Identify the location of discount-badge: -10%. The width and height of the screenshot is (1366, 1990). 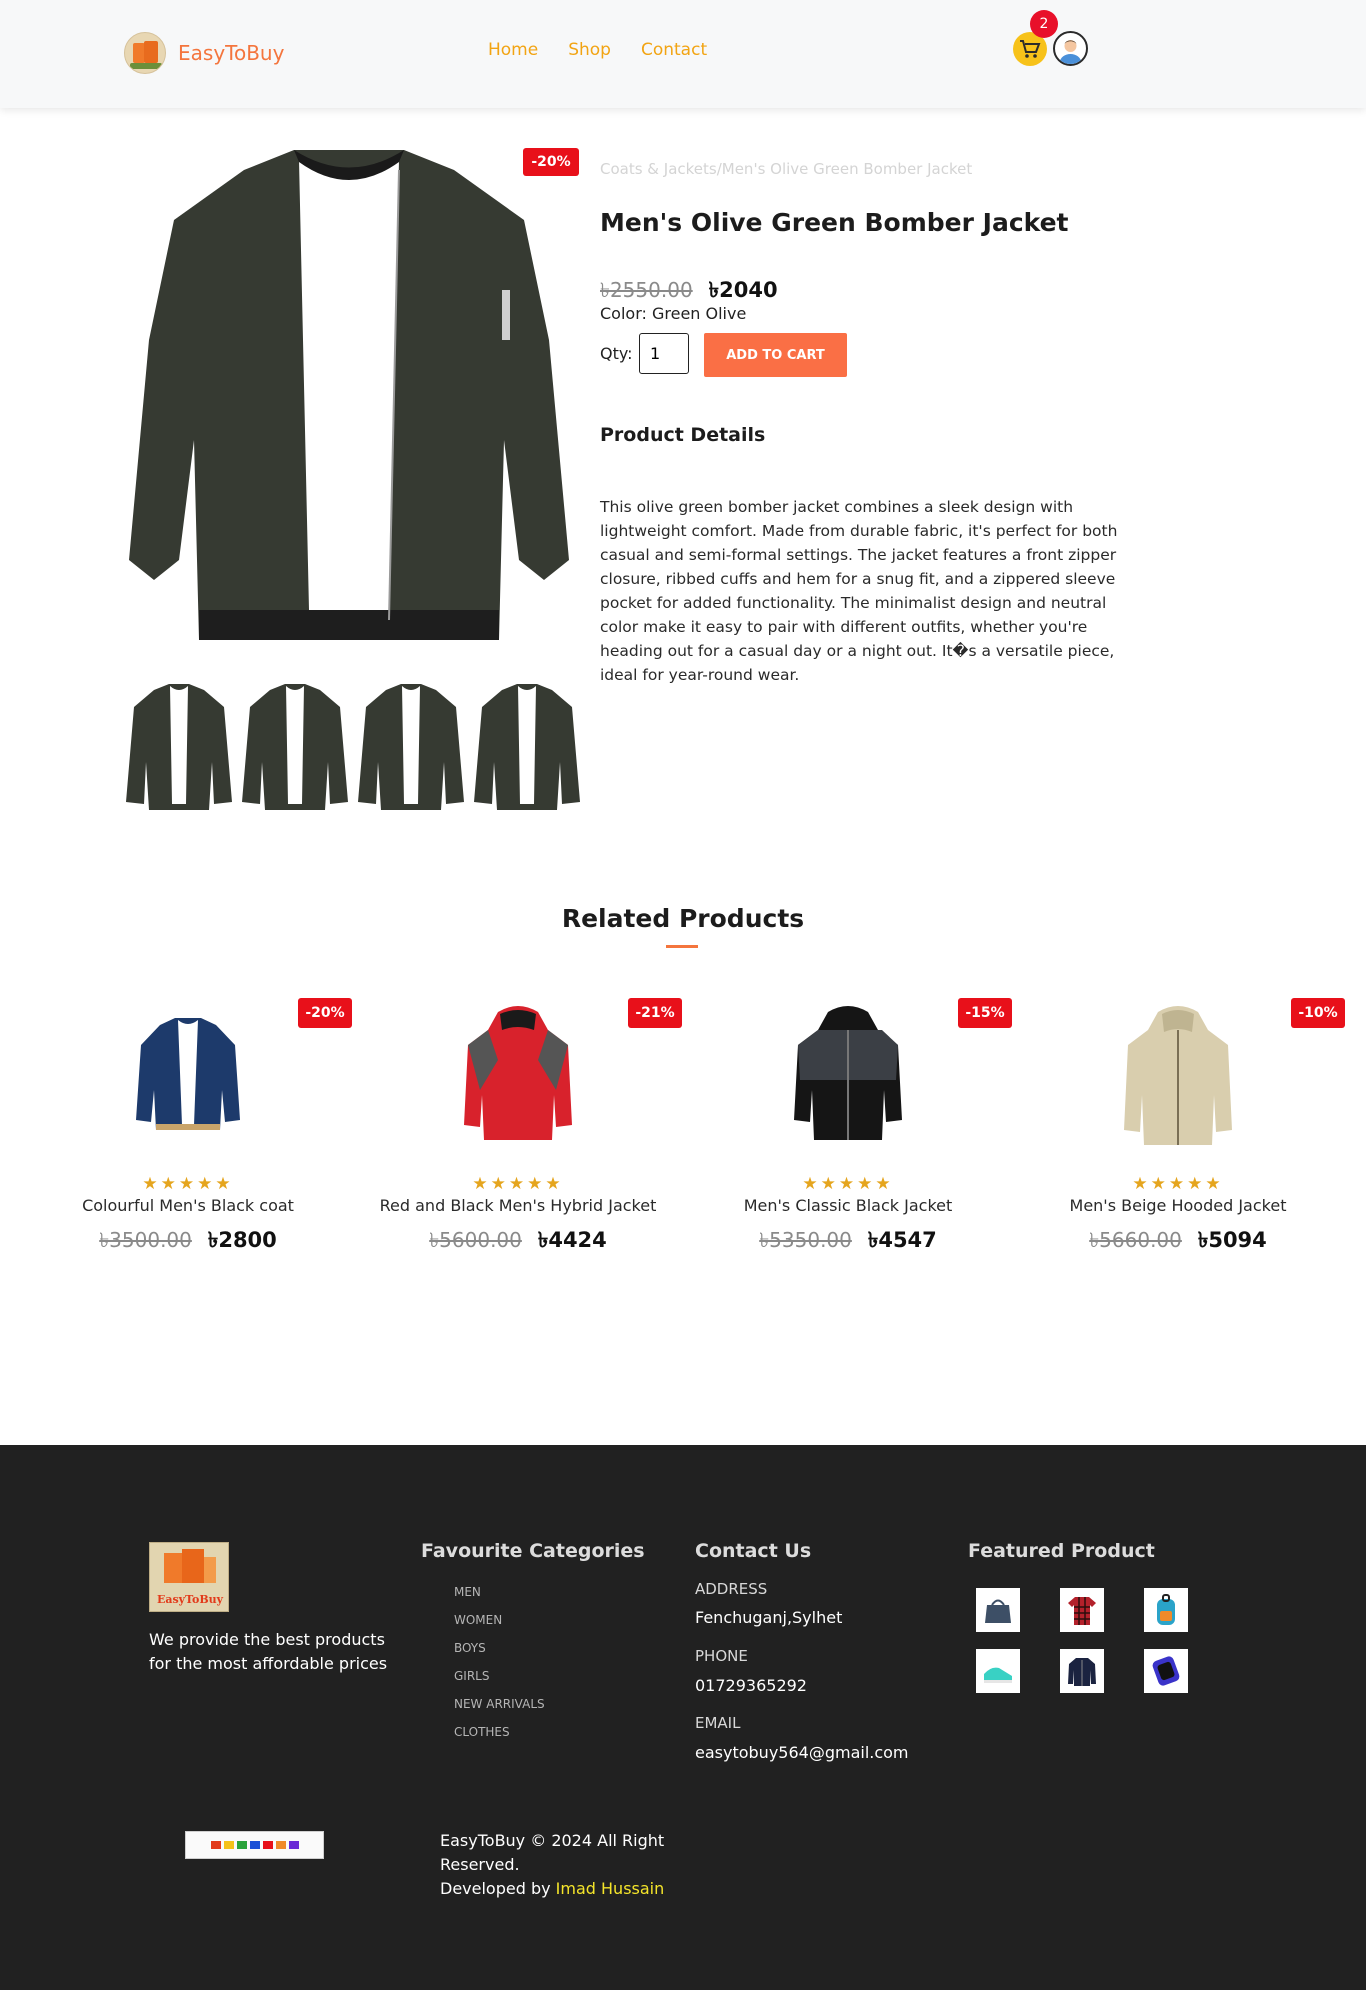
(1318, 1013).